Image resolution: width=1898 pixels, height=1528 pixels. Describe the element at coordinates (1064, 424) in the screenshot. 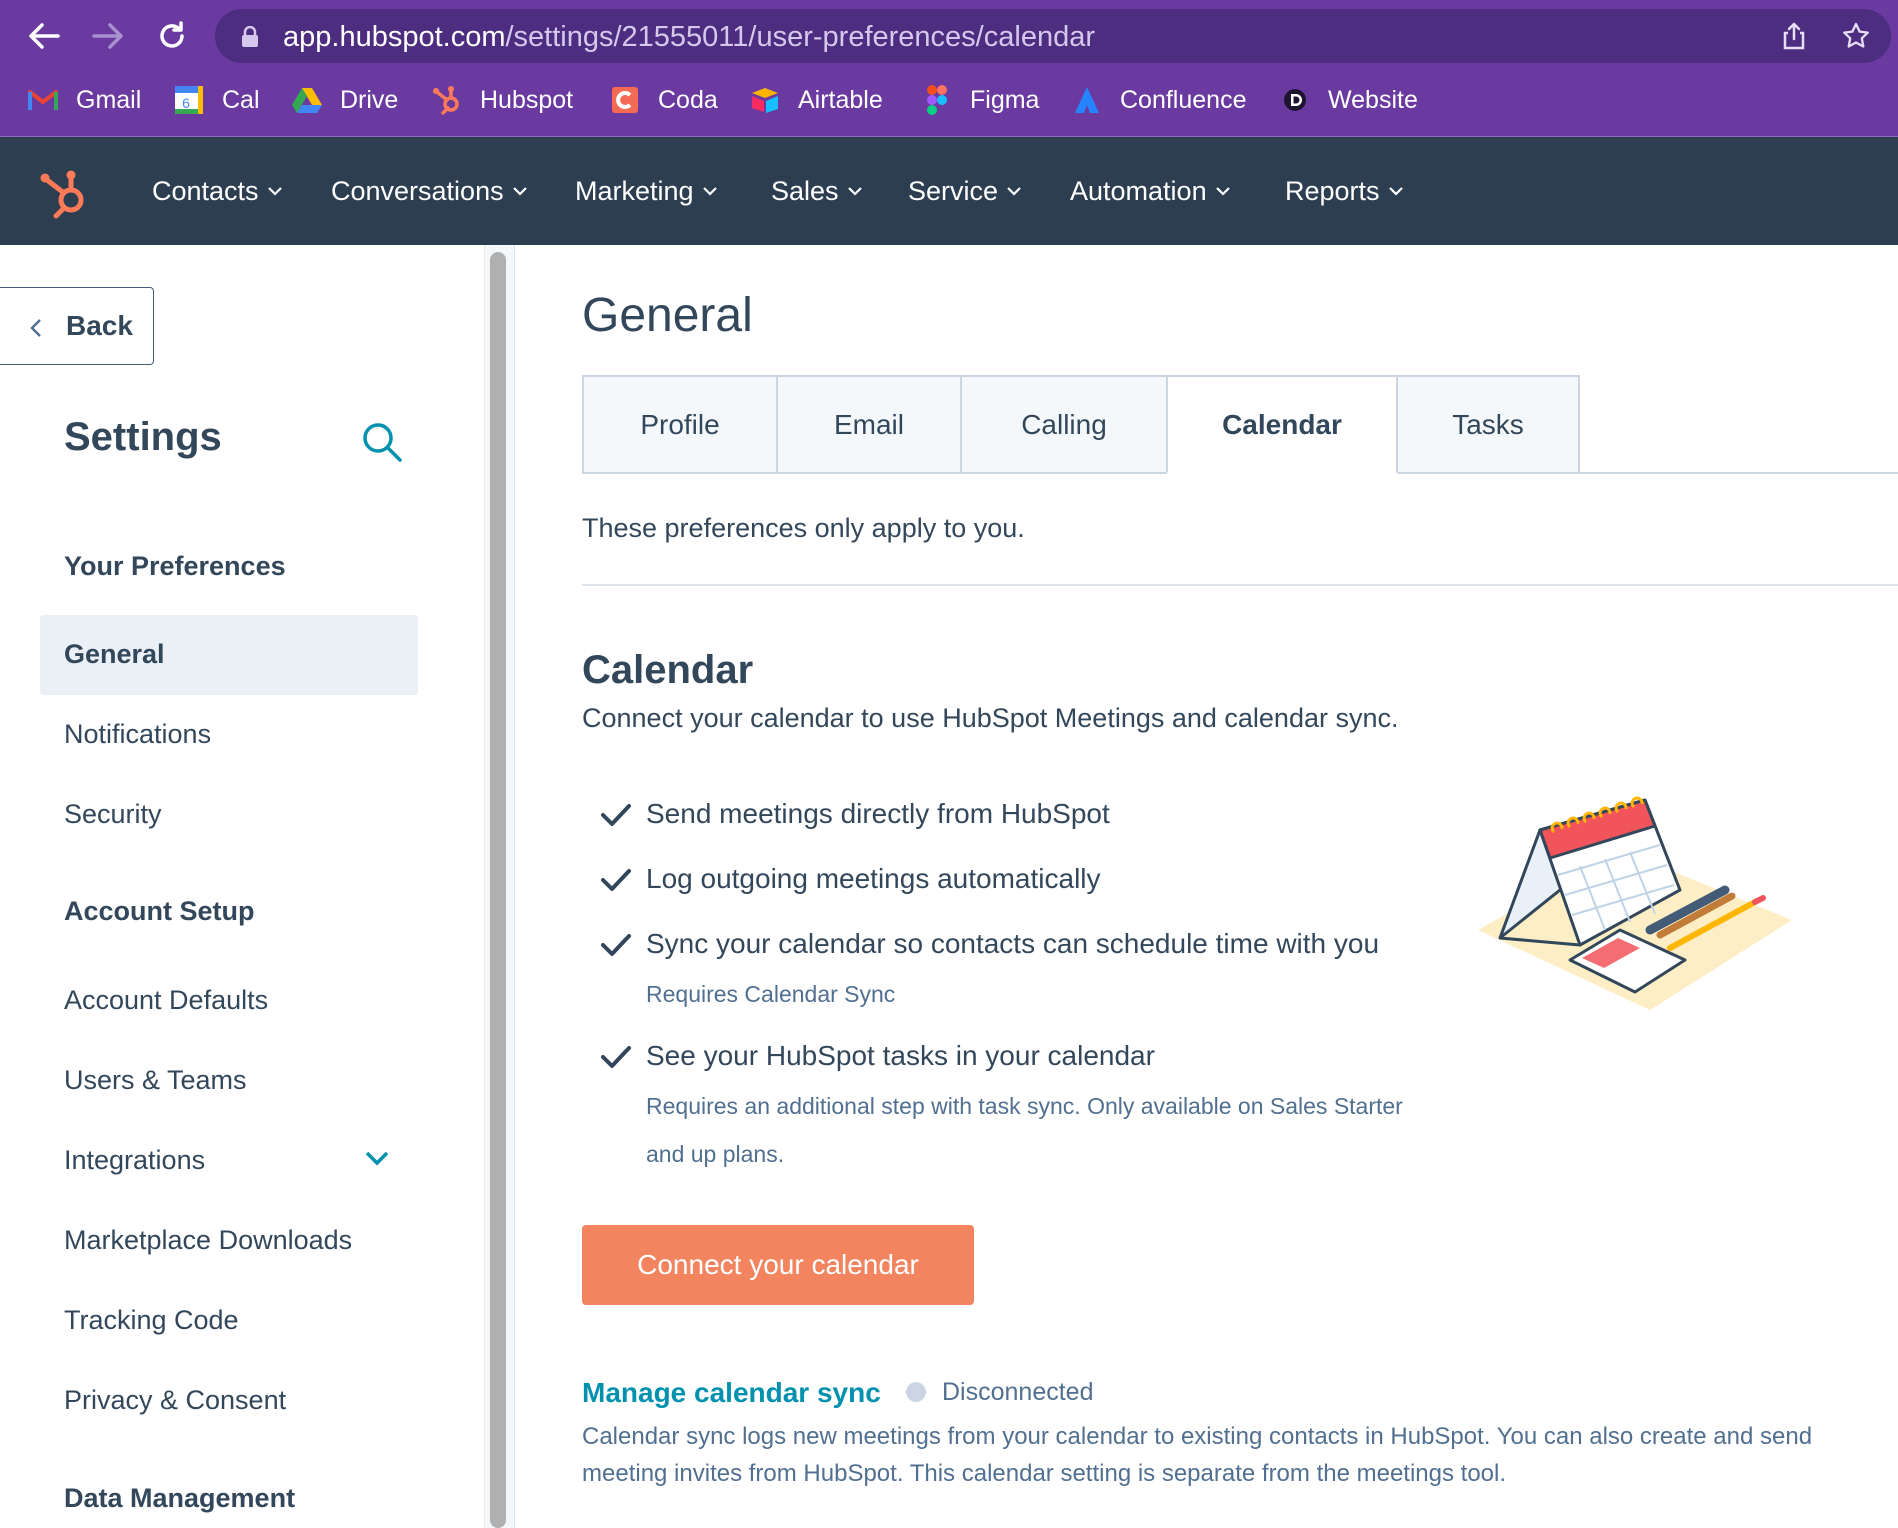

I see `tab-calling: Calling` at that location.